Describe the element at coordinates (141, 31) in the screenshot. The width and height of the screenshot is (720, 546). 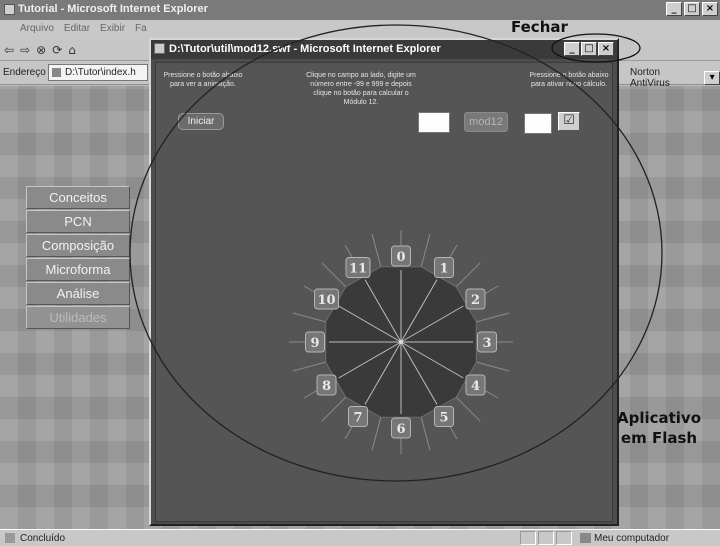
I see `menu-favoritos: Fa` at that location.